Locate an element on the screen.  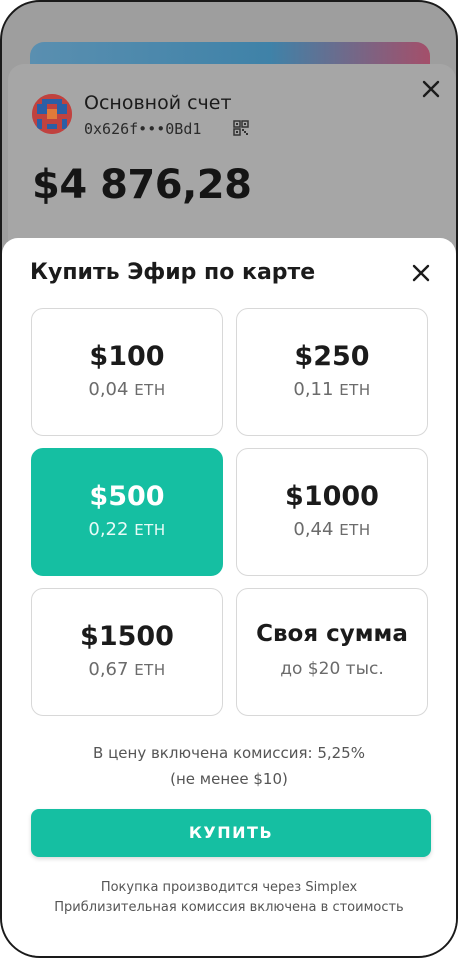
qr-code-icon is located at coordinates (241, 128).